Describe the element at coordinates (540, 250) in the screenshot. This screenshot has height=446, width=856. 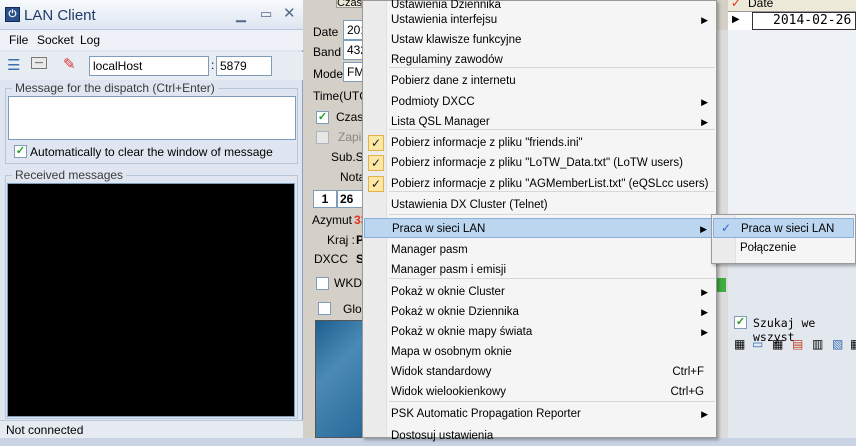
I see `menu-item: Manager pasm` at that location.